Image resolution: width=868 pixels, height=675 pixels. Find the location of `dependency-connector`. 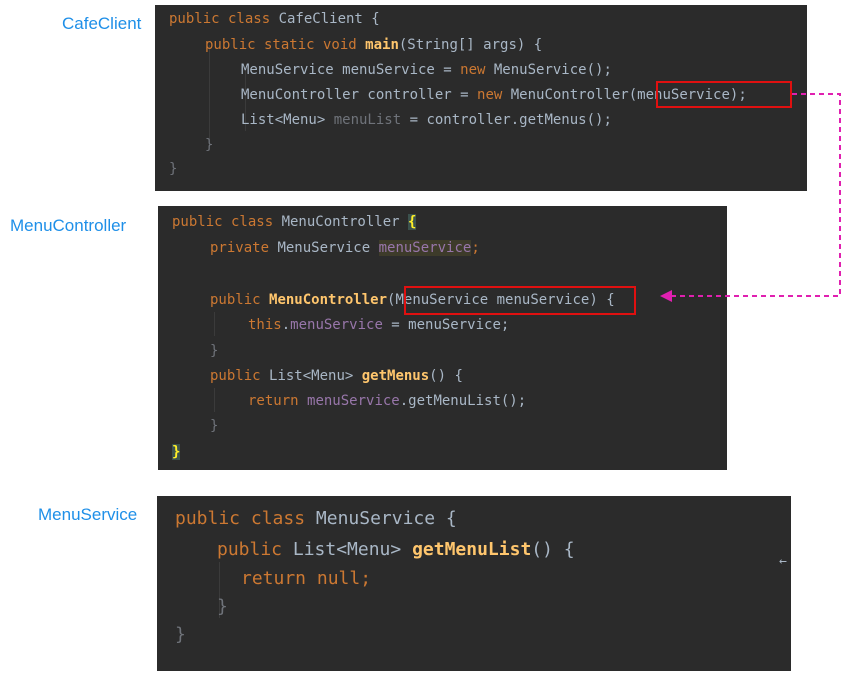

dependency-connector is located at coordinates (750, 197).